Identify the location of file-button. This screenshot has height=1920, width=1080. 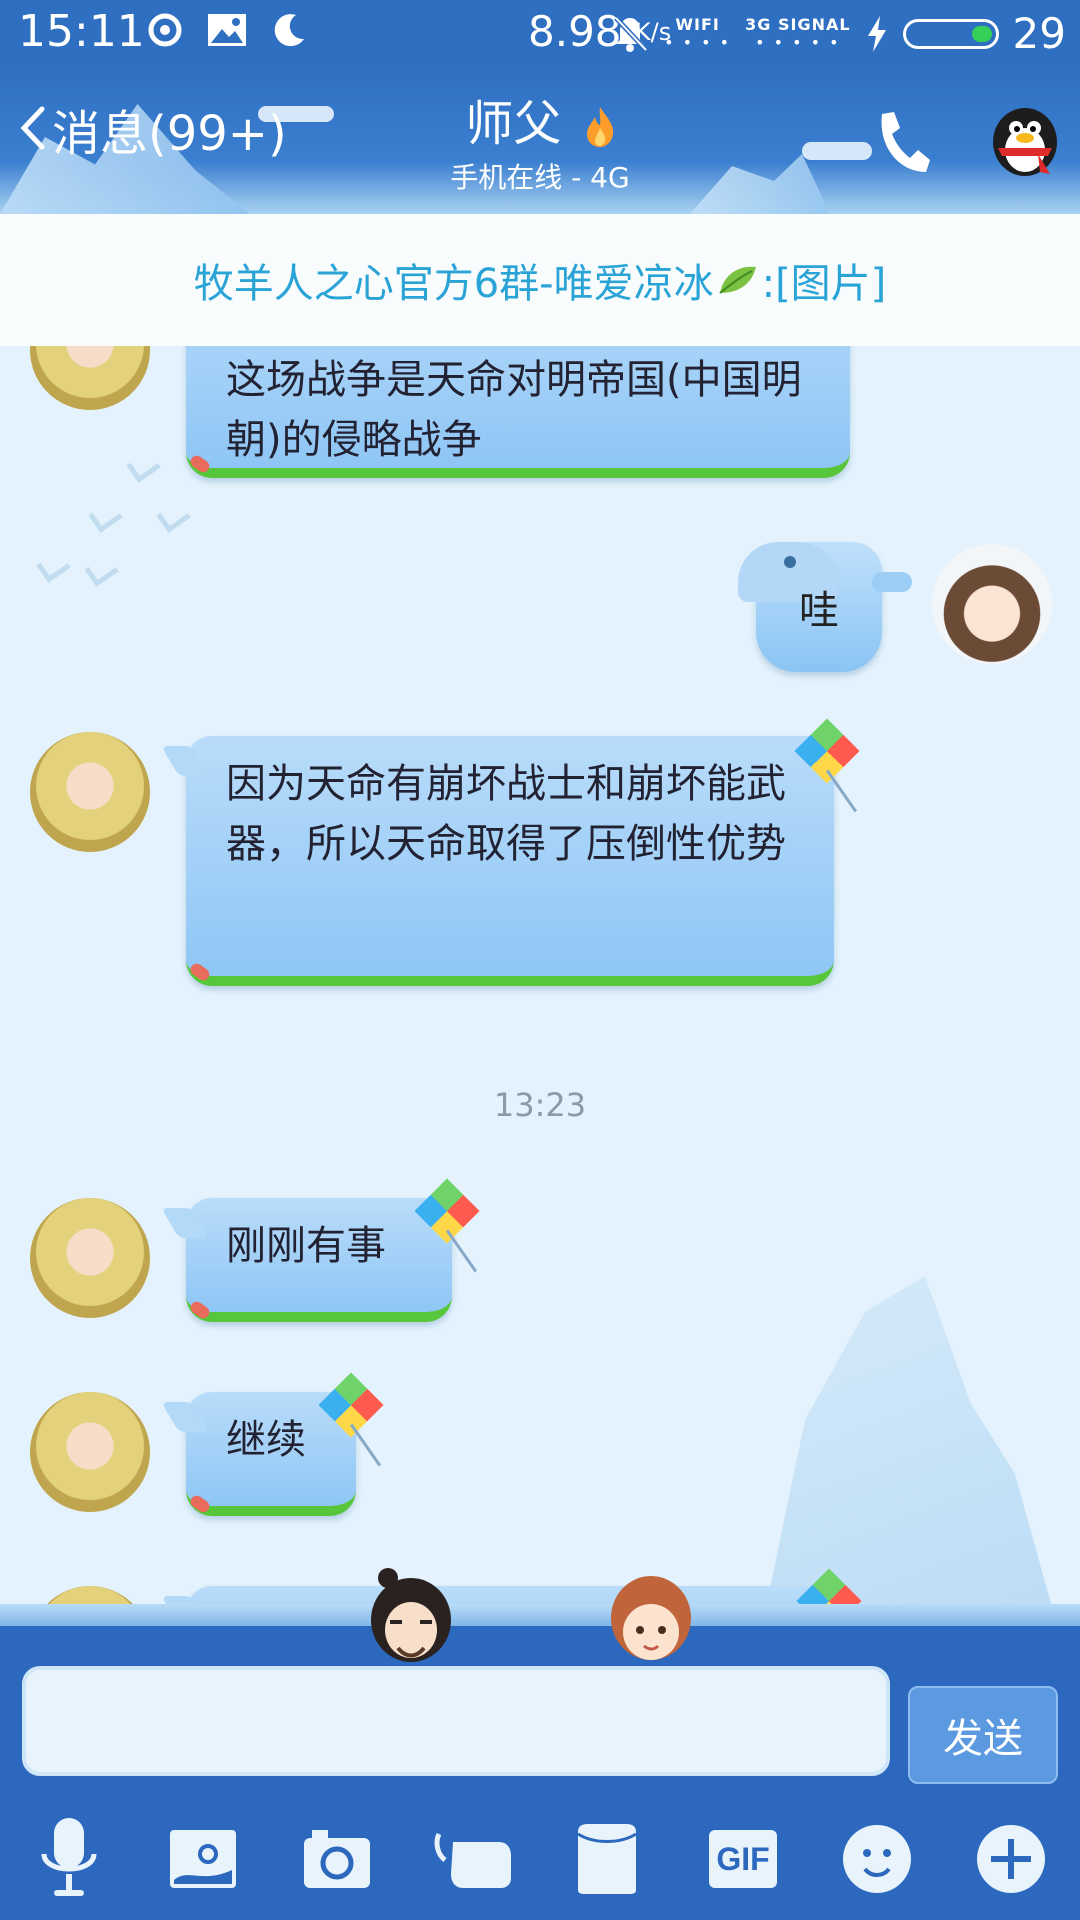
(607, 1859).